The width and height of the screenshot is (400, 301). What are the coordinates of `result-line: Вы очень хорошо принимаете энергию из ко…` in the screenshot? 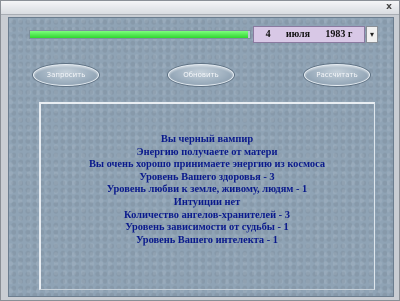 It's located at (207, 165).